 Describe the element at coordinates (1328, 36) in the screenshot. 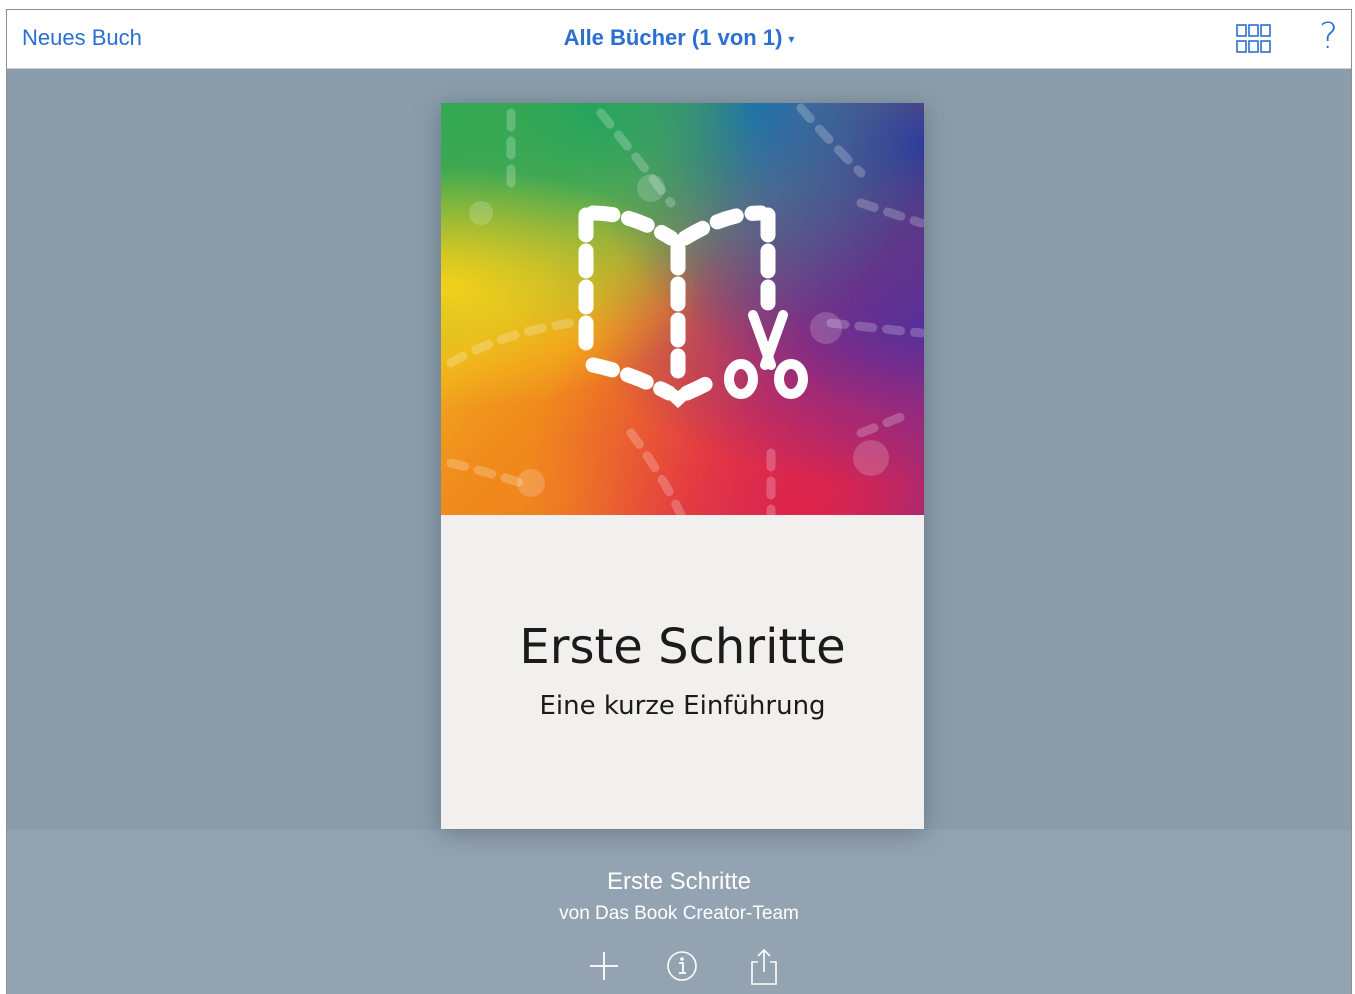

I see `help-icon: ?` at that location.